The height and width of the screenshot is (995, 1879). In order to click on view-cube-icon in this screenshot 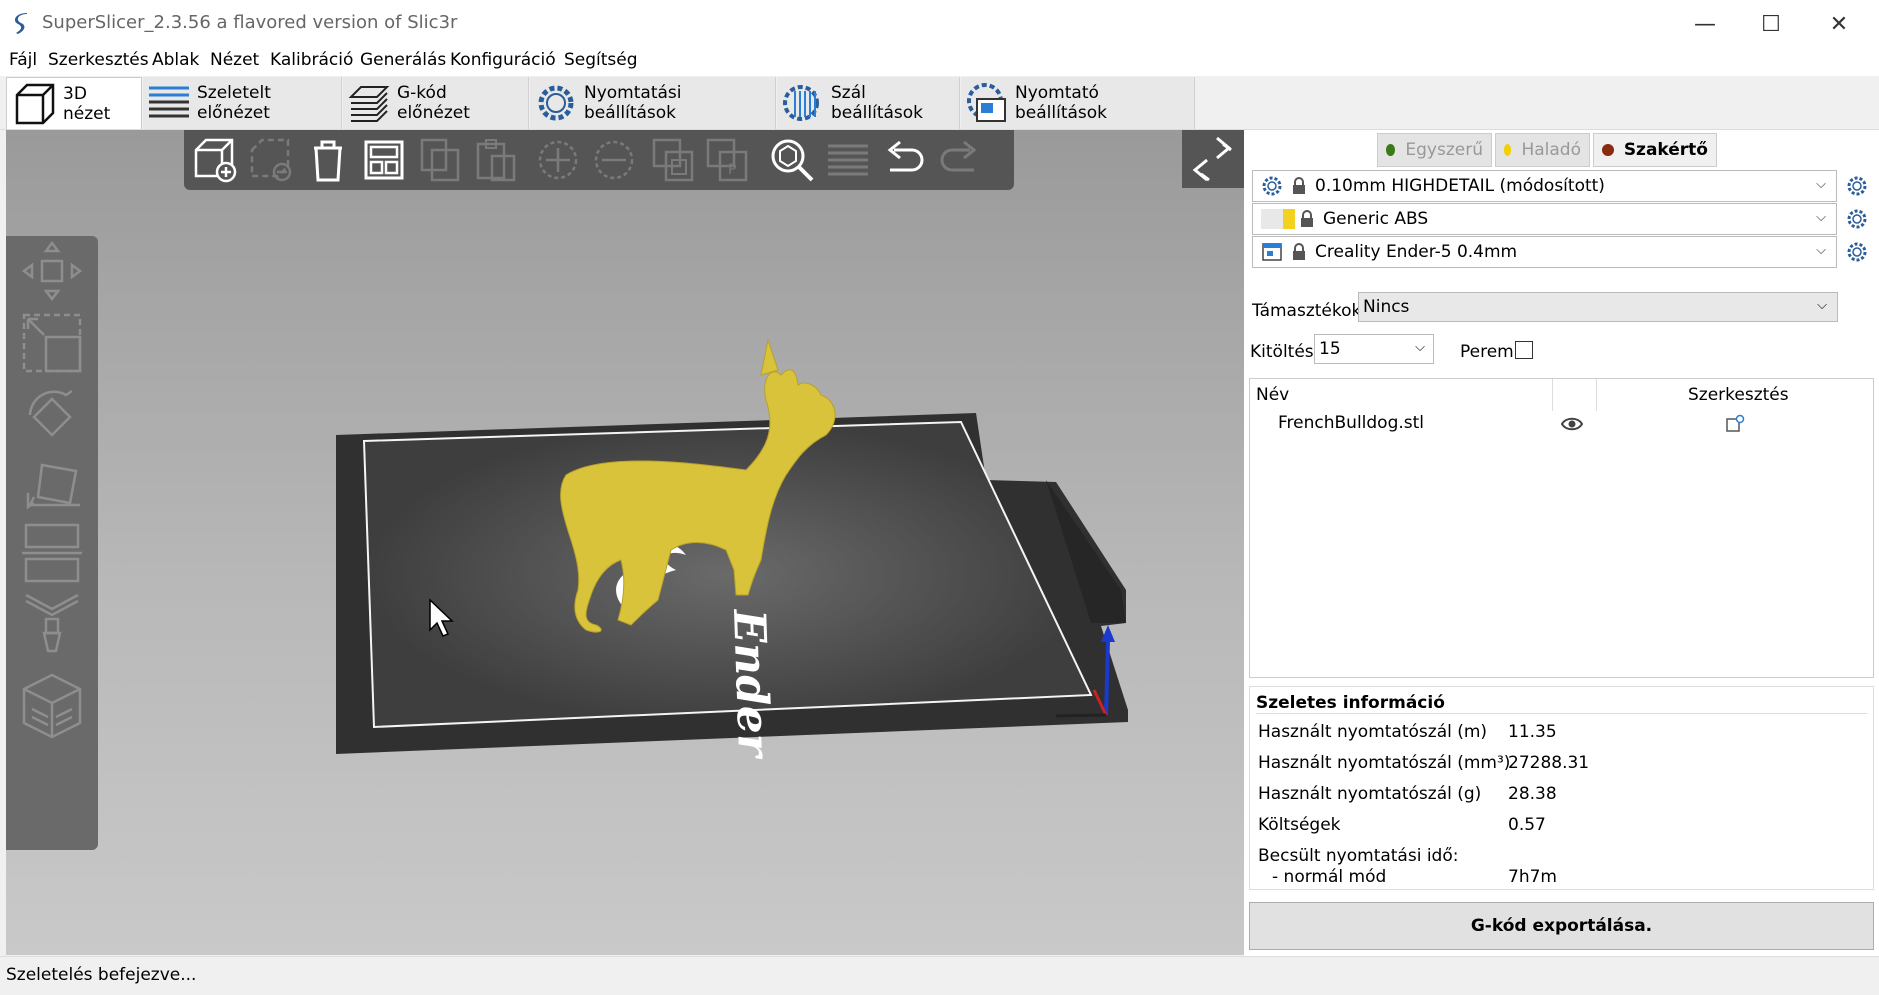, I will do `click(52, 706)`.